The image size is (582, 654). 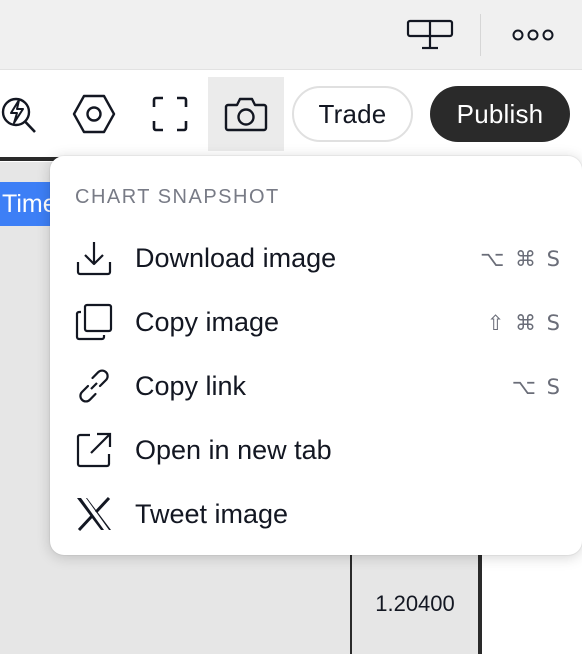 What do you see at coordinates (212, 514) in the screenshot?
I see `menu-item-label: Tweet image` at bounding box center [212, 514].